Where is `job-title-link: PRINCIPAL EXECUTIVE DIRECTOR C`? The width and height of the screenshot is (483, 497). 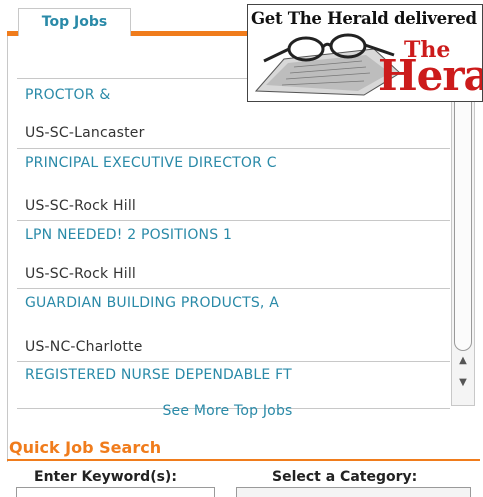
job-title-link: PRINCIPAL EXECUTIVE DIRECTOR C is located at coordinates (151, 163).